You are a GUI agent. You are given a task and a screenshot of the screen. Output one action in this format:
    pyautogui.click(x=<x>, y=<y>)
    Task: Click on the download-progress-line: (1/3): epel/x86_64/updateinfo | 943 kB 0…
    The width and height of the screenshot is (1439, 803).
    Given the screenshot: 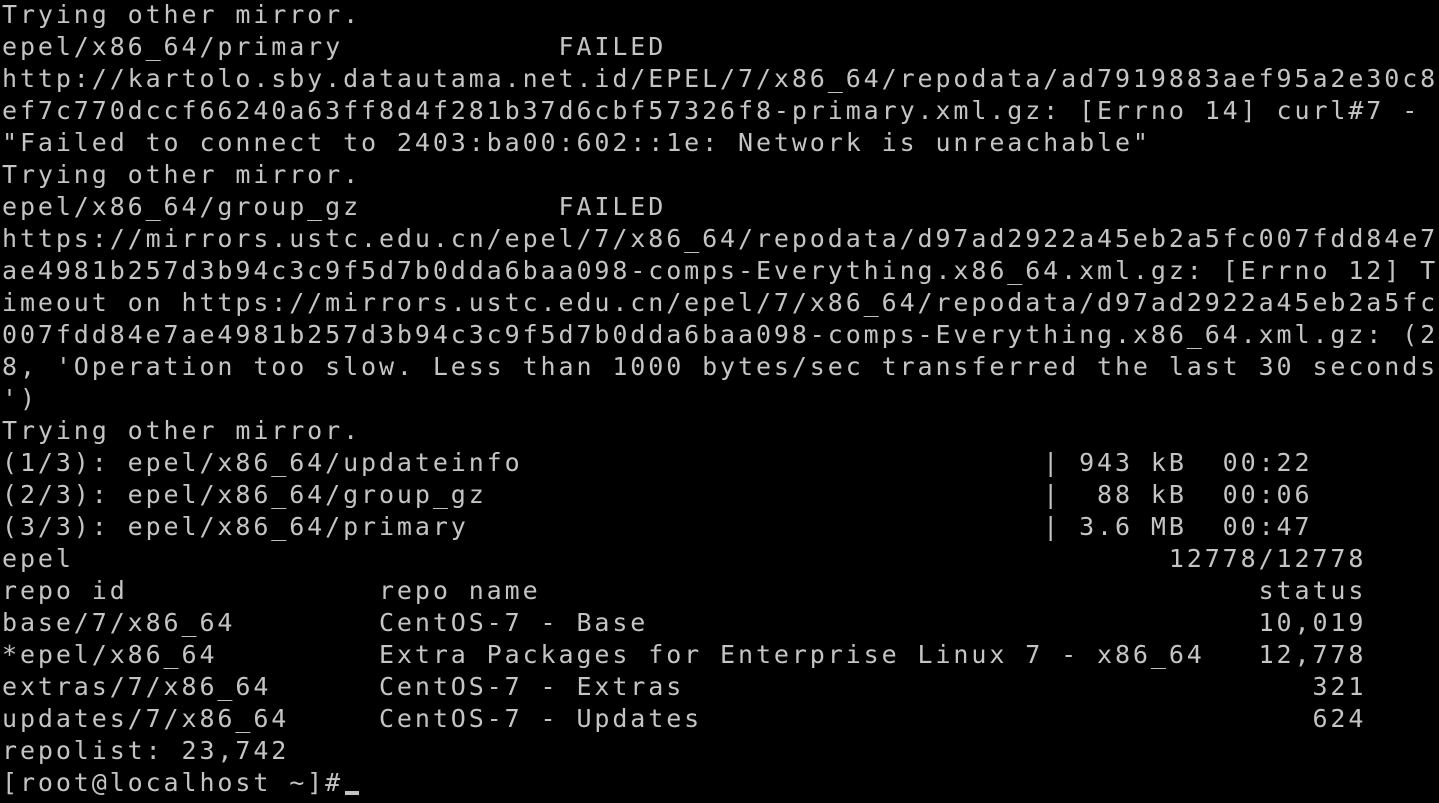 What is the action you would take?
    pyautogui.click(x=657, y=462)
    